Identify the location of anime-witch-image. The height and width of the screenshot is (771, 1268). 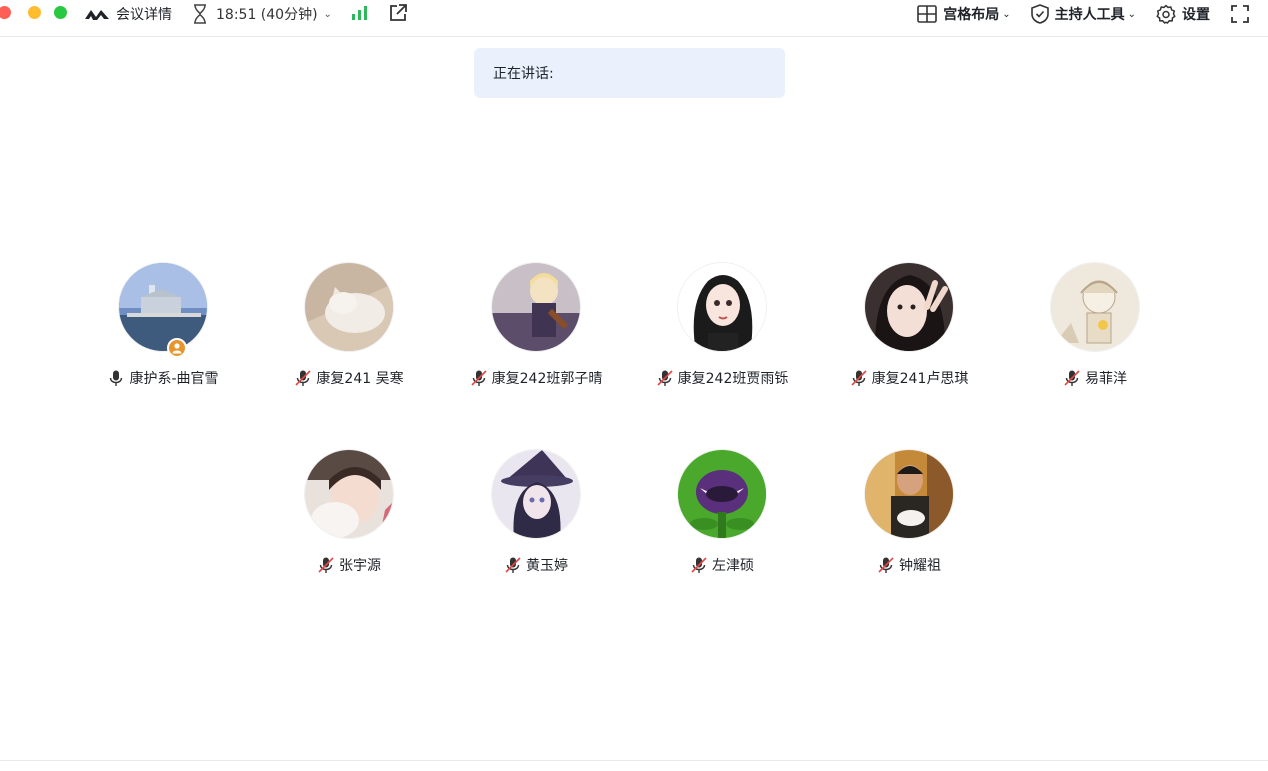
(536, 494).